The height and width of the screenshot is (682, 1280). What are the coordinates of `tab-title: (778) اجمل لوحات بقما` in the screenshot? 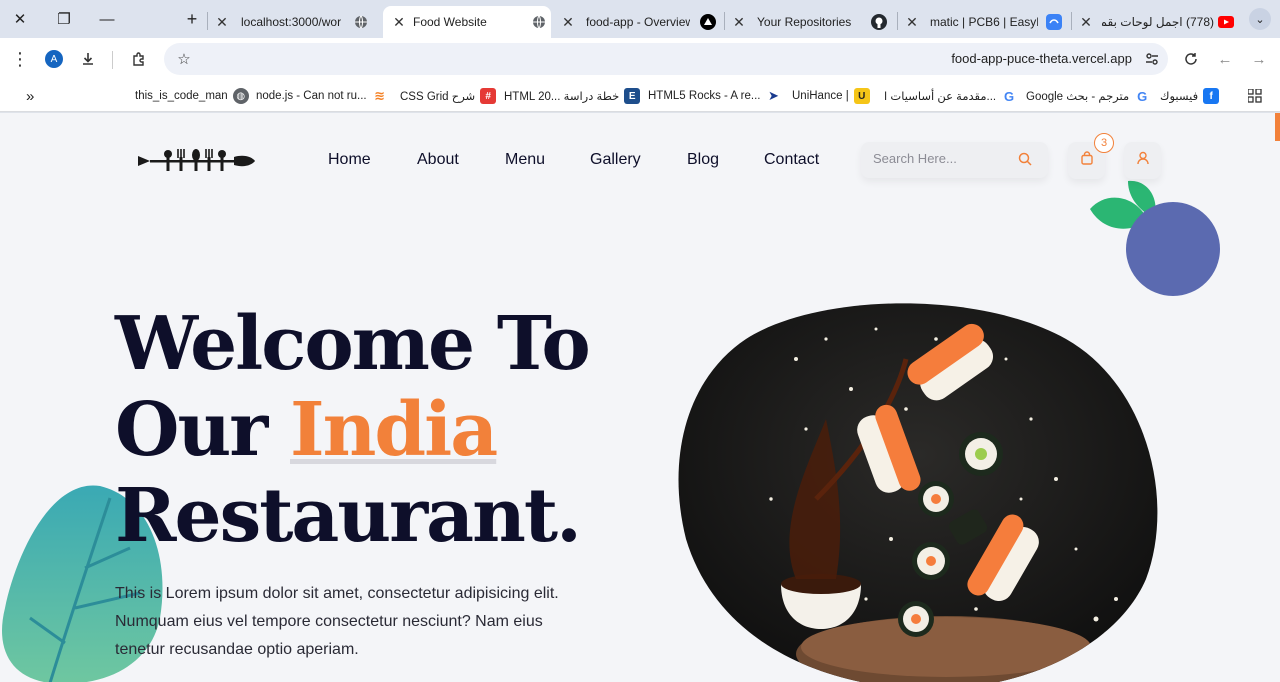 It's located at (1158, 22).